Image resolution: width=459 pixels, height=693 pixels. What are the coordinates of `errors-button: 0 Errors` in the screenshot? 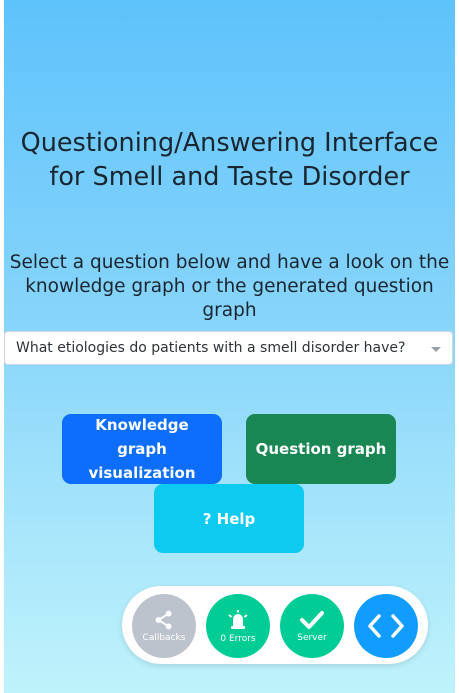 It's located at (238, 626).